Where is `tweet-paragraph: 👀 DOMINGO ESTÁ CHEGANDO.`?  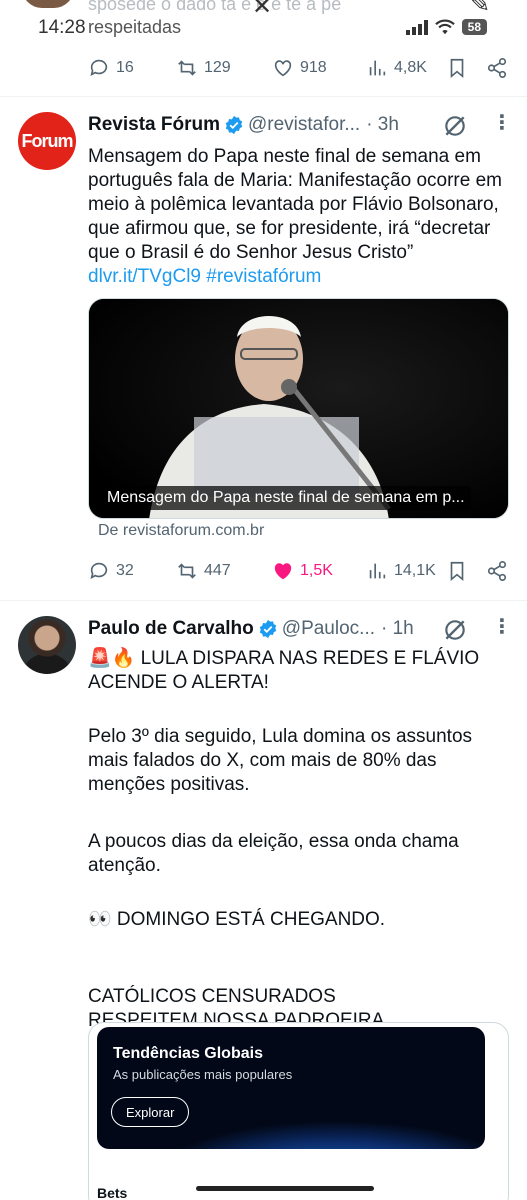 tweet-paragraph: 👀 DOMINGO ESTÁ CHEGANDO. is located at coordinates (237, 919).